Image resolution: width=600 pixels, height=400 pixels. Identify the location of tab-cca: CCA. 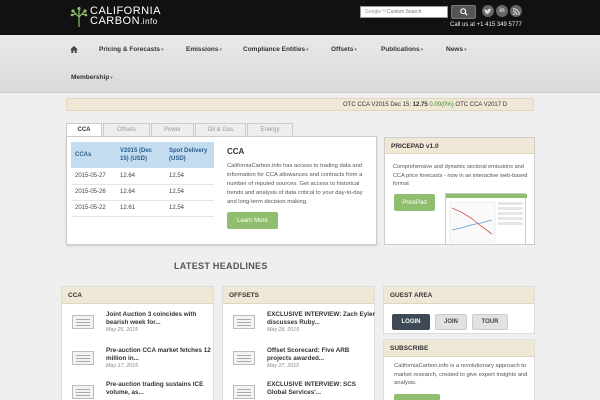
(84, 129).